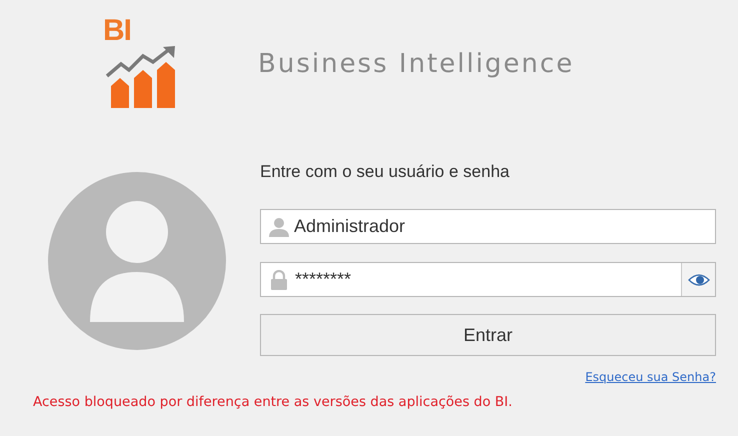 This screenshot has width=738, height=436. What do you see at coordinates (144, 62) in the screenshot?
I see `bi-logo: BI` at bounding box center [144, 62].